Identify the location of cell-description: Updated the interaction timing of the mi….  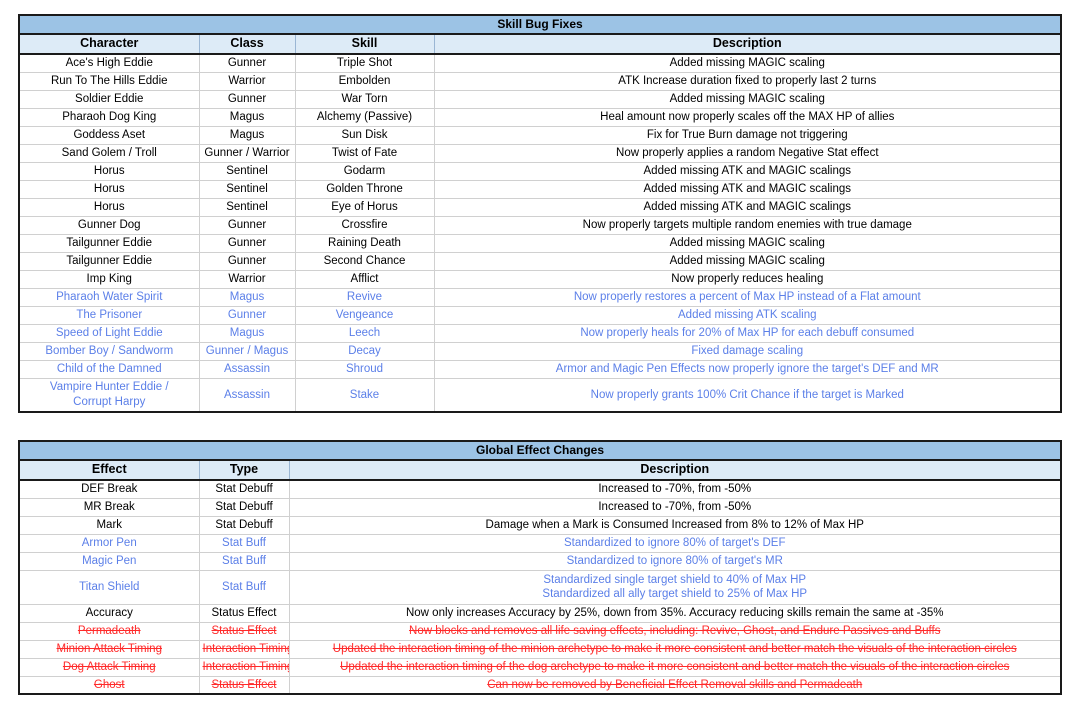
(675, 649).